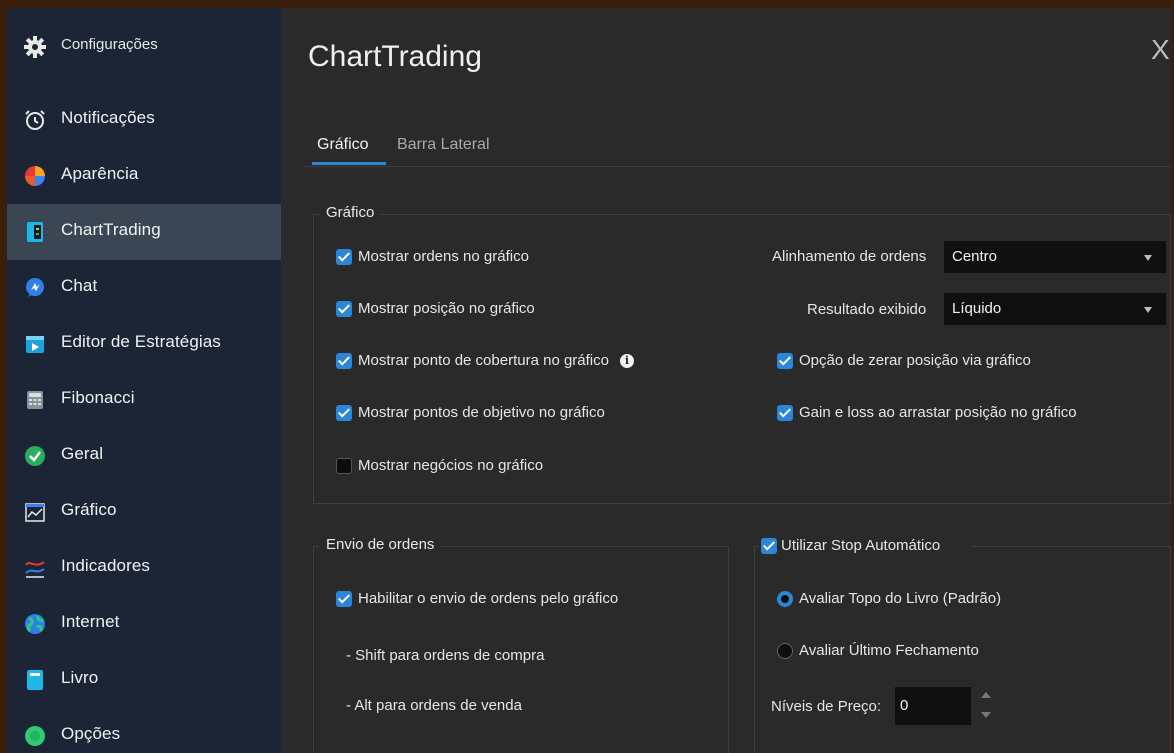  Describe the element at coordinates (738, 145) in the screenshot. I see `tab-bar: Gráfico Barra Lateral` at that location.